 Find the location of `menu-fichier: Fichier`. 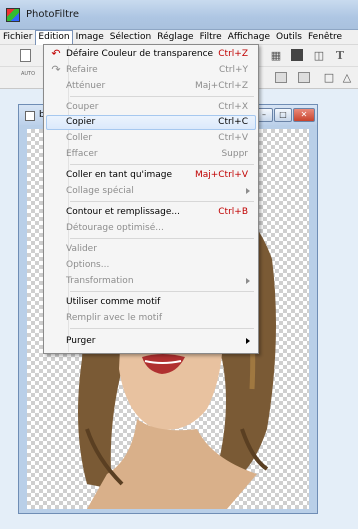

menu-fichier: Fichier is located at coordinates (17, 37).